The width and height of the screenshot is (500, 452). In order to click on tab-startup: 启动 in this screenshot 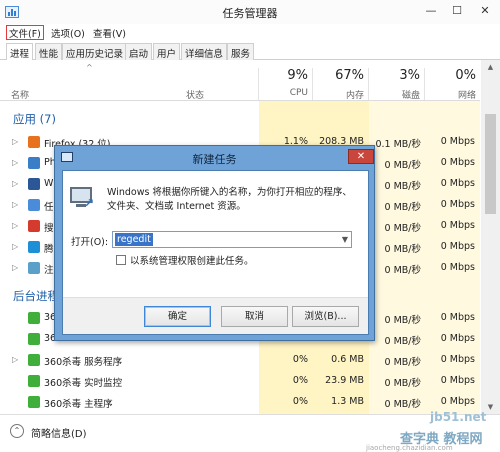, I will do `click(139, 51)`.